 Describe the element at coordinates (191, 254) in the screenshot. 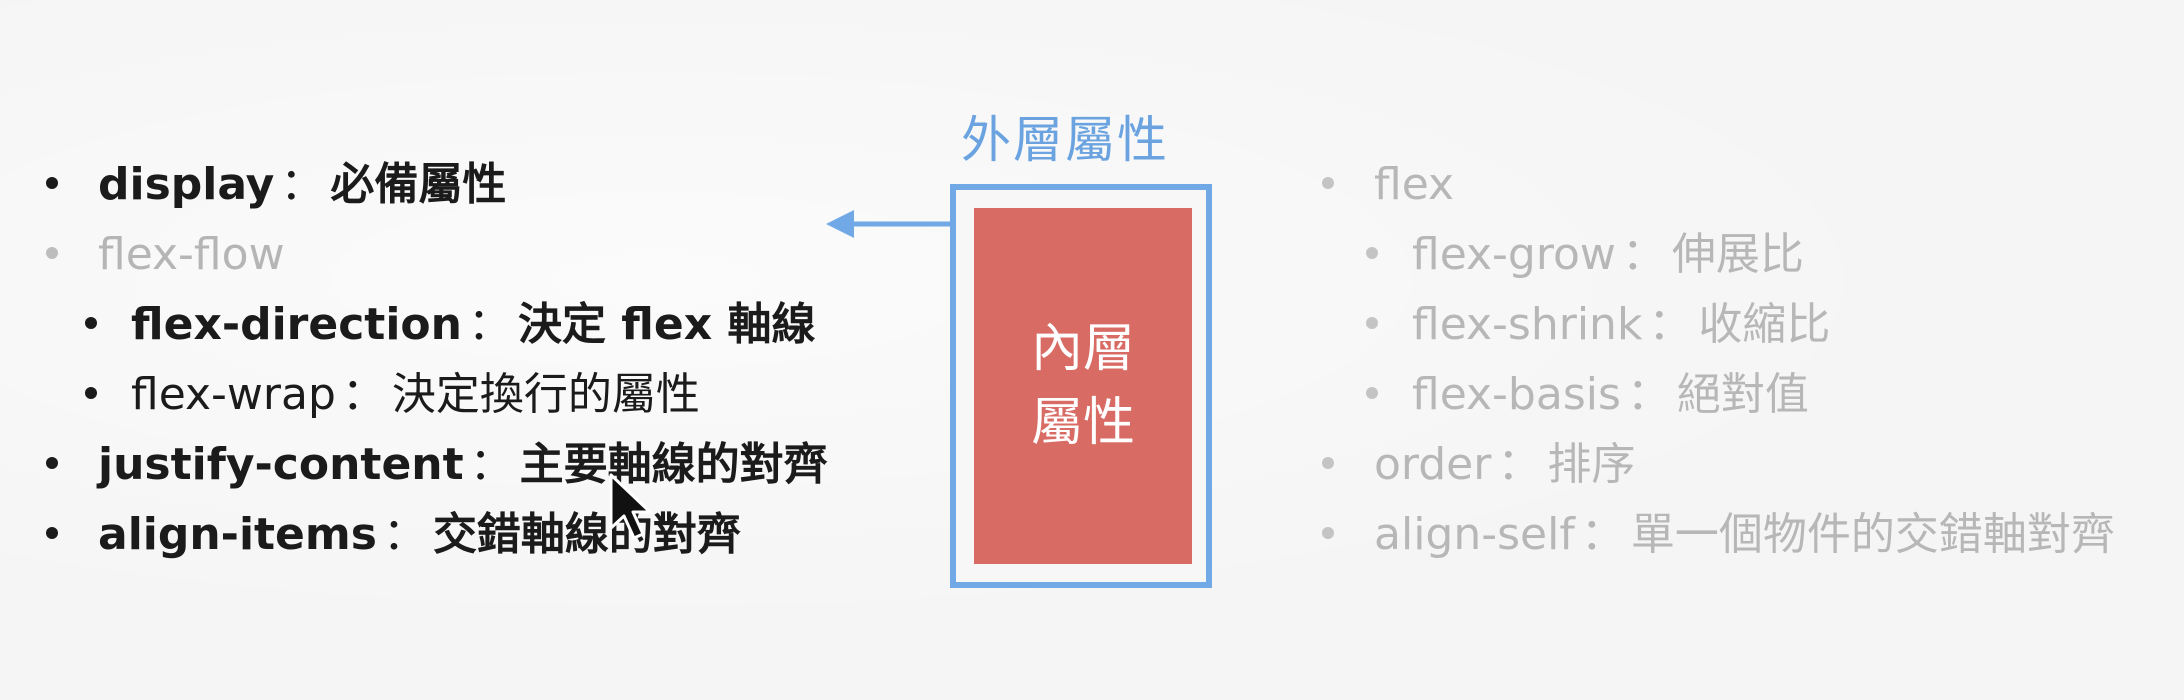

I see `property-name: flex-flow` at that location.